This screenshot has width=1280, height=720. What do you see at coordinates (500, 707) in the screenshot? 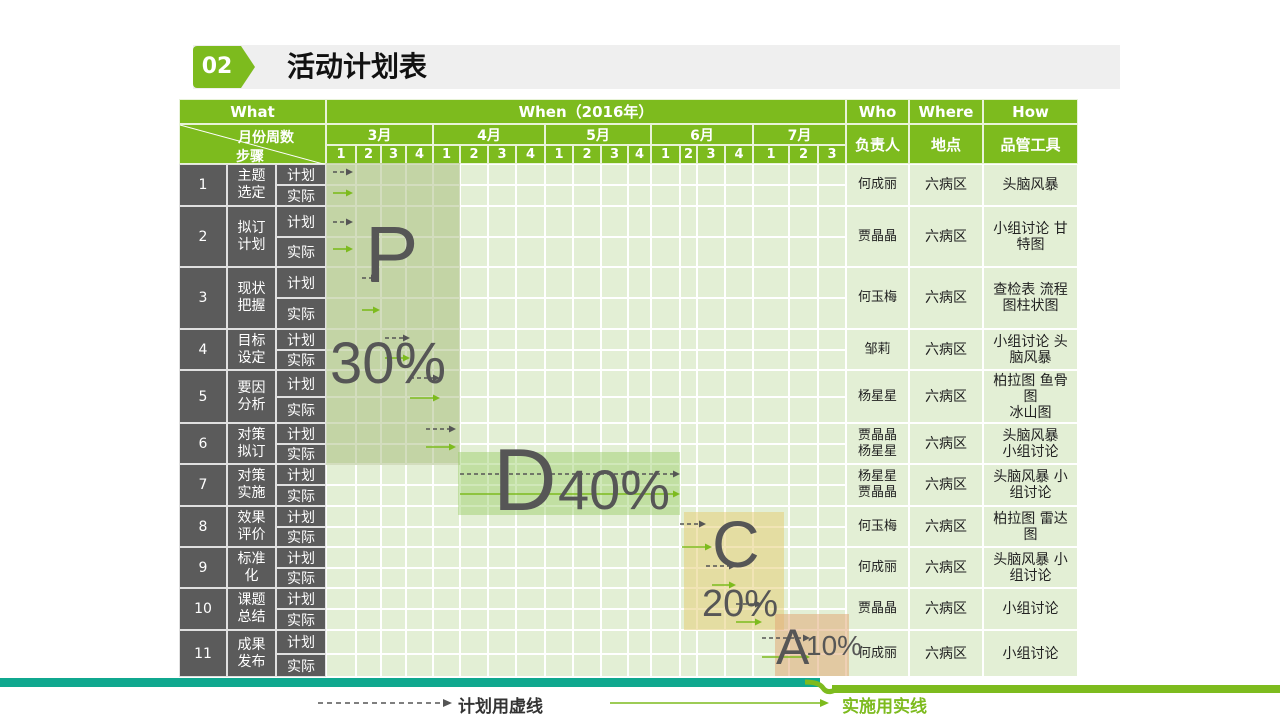
I see `legend-dashed-label: 计划用虚线` at bounding box center [500, 707].